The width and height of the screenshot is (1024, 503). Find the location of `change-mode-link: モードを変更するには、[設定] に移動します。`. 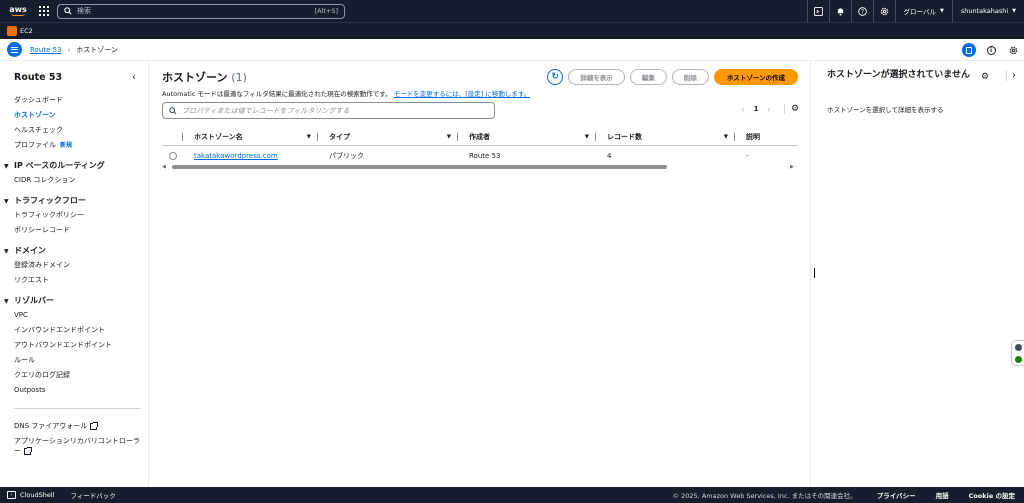

change-mode-link: モードを変更するには、[設定] に移動します。 is located at coordinates (462, 94).